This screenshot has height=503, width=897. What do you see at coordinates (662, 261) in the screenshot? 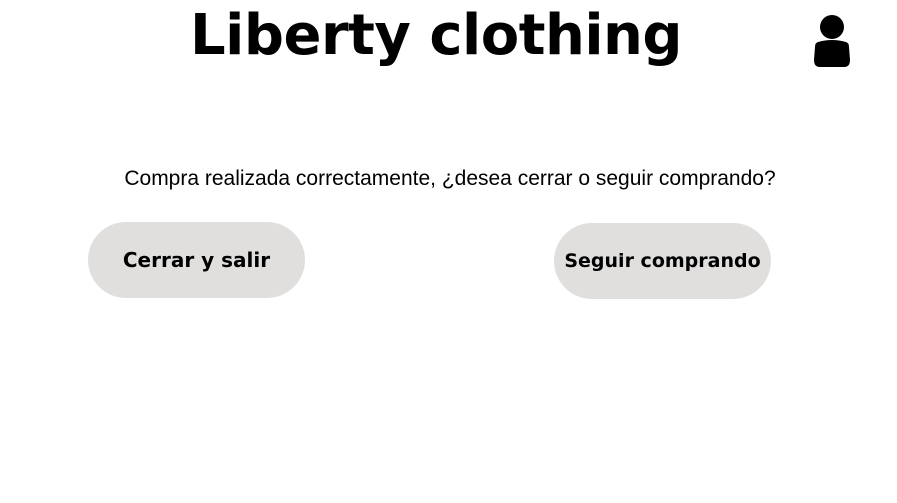
I see `continue-shopping-button: Seguir comprando` at bounding box center [662, 261].